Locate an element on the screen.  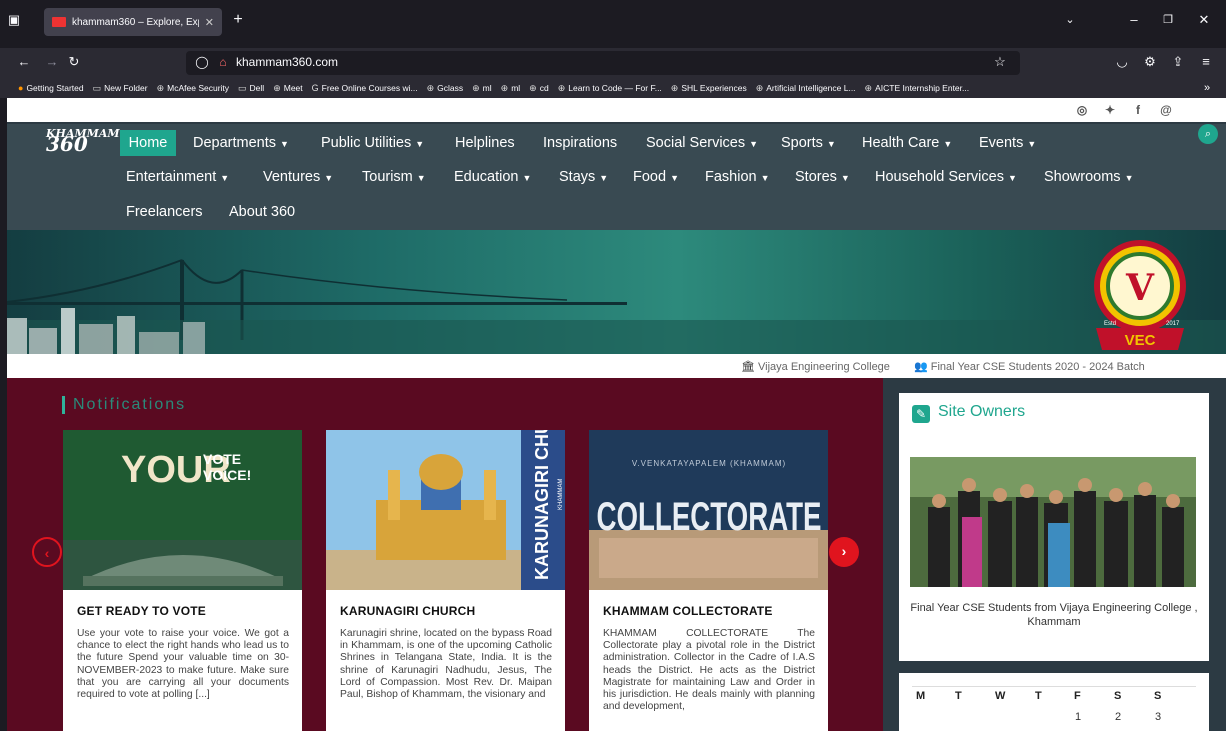
nav-tourism: Tourism ▼ is located at coordinates (394, 177).